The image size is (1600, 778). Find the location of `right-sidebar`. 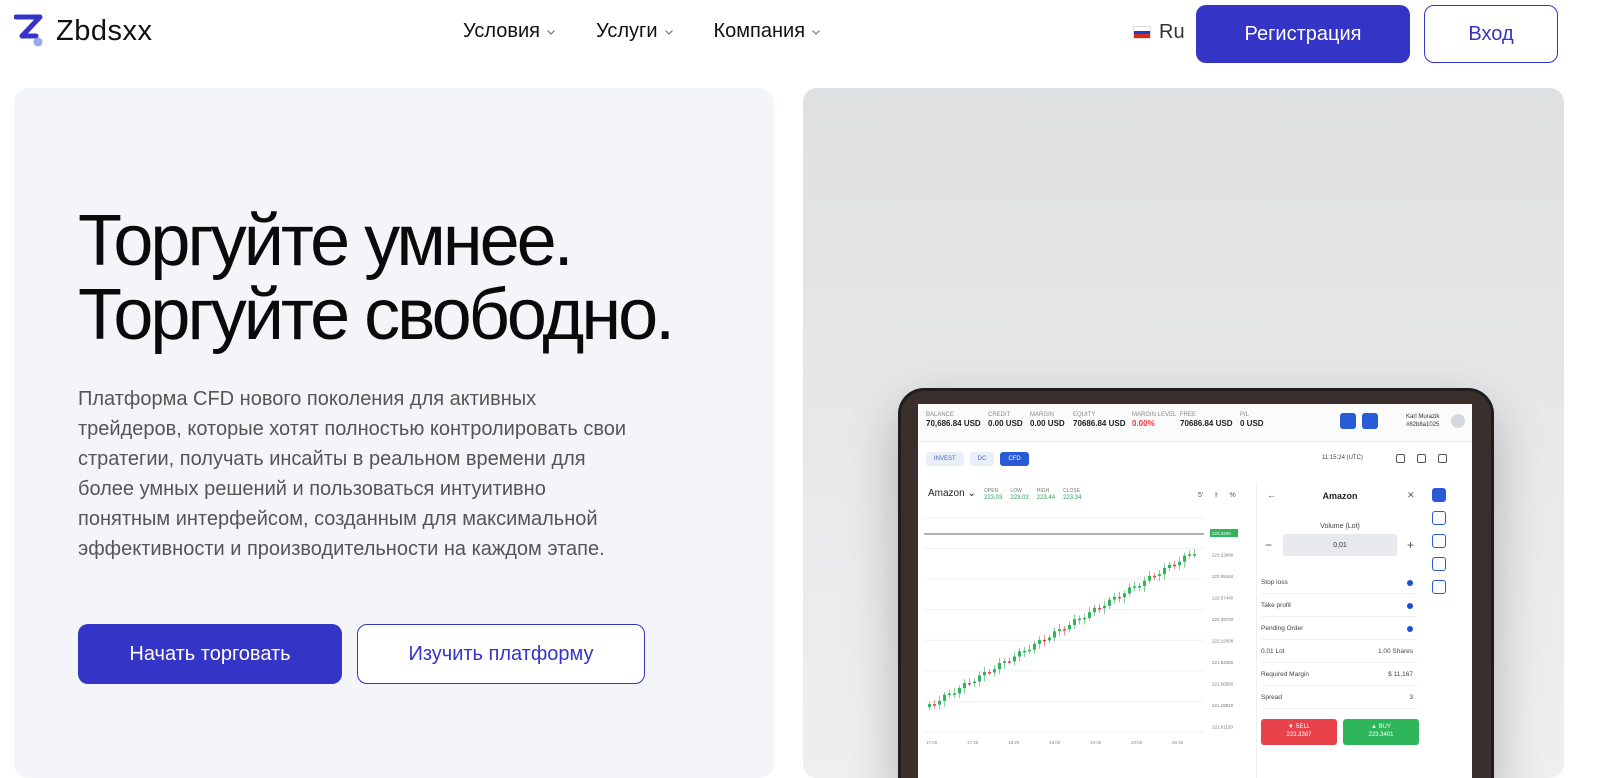

right-sidebar is located at coordinates (1439, 541).